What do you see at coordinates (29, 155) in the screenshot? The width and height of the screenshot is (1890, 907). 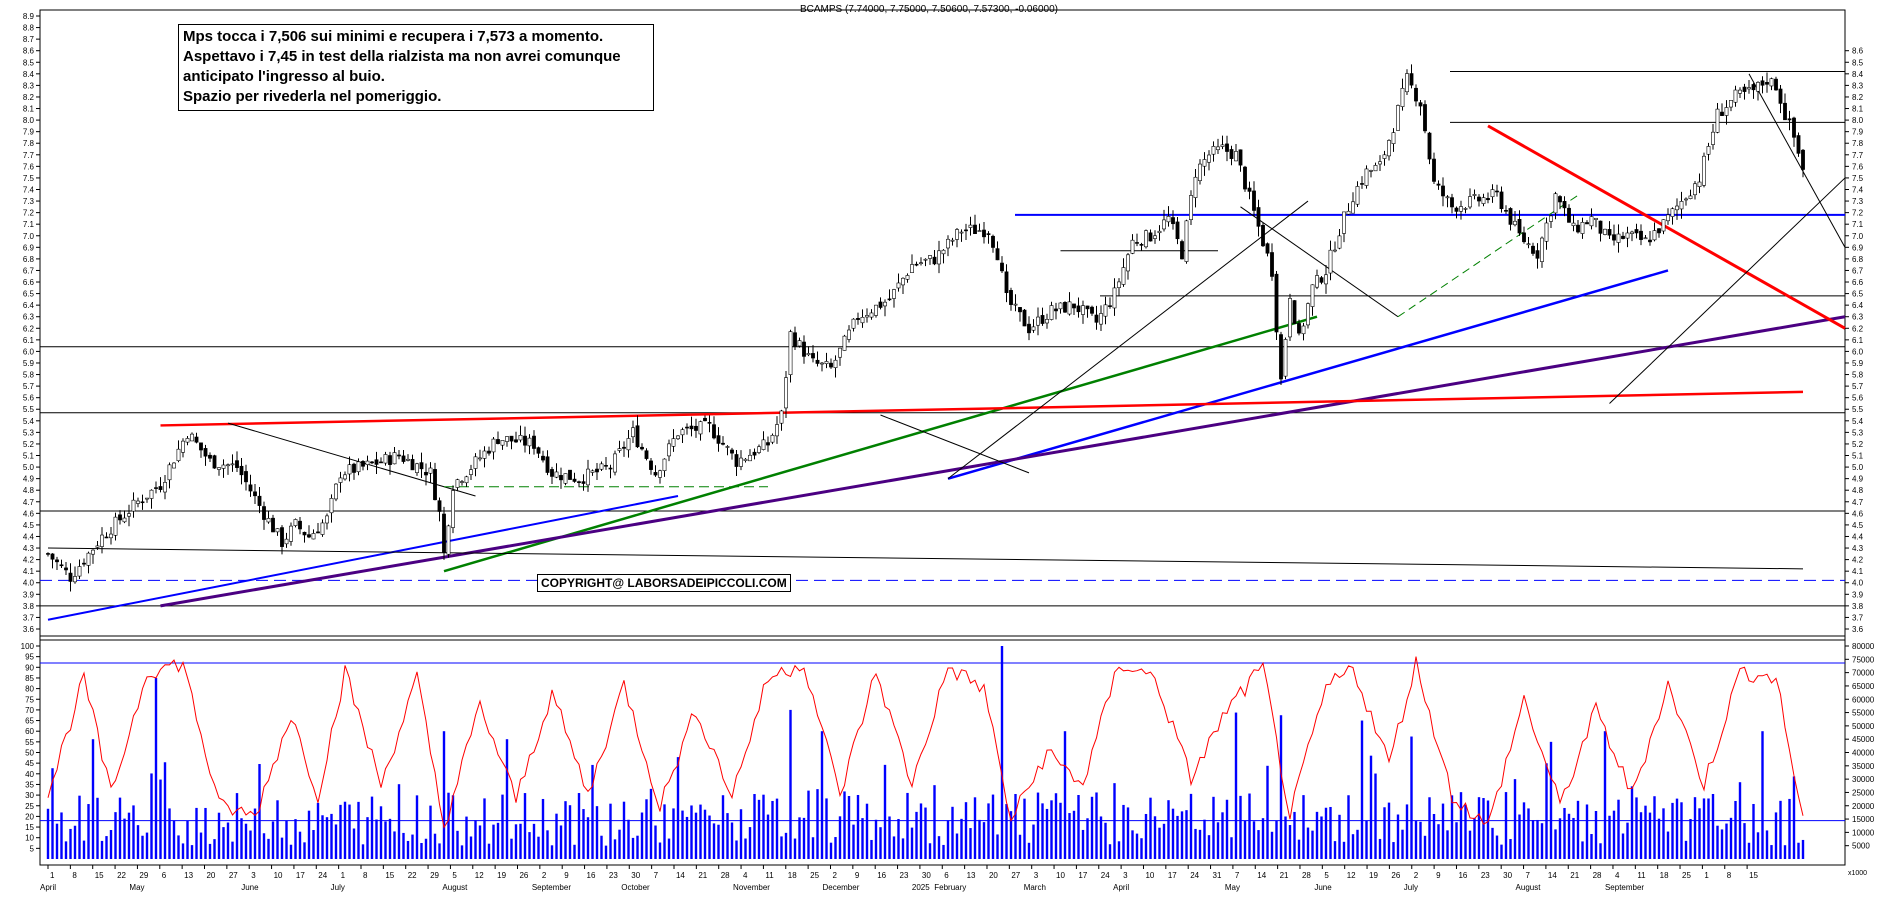 I see `price-tick-label: 7.7` at bounding box center [29, 155].